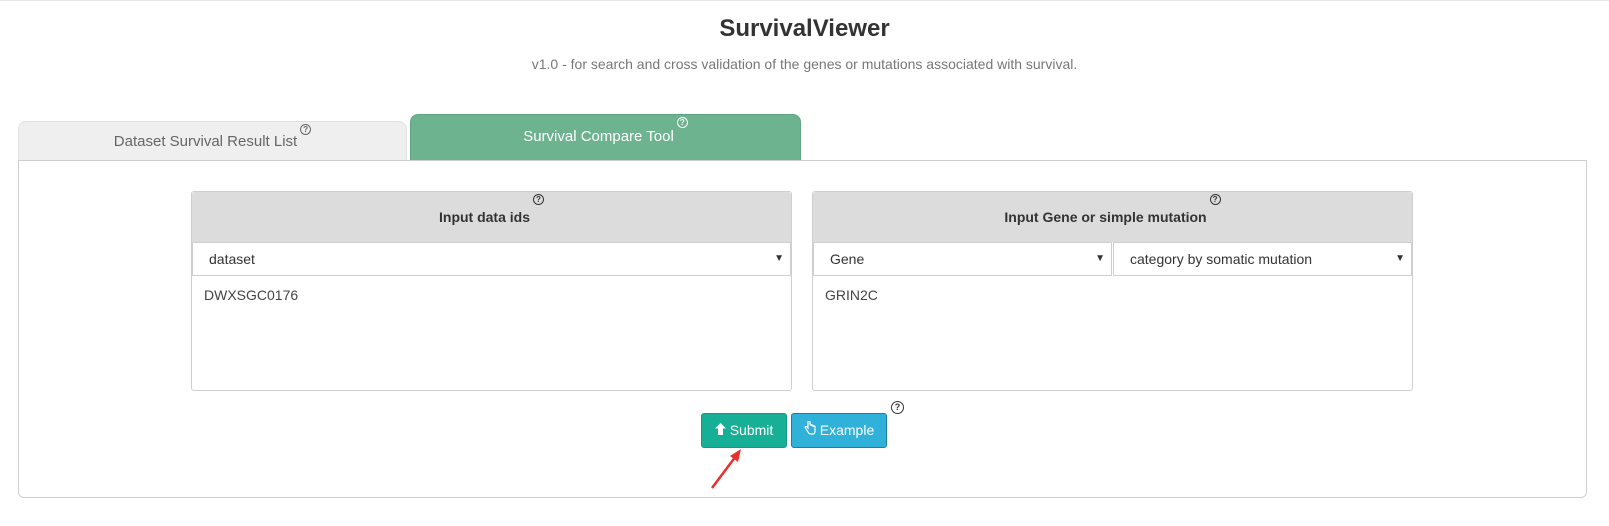 The width and height of the screenshot is (1609, 526). I want to click on heading-label: Input Gene or simple mutation, so click(1105, 217).